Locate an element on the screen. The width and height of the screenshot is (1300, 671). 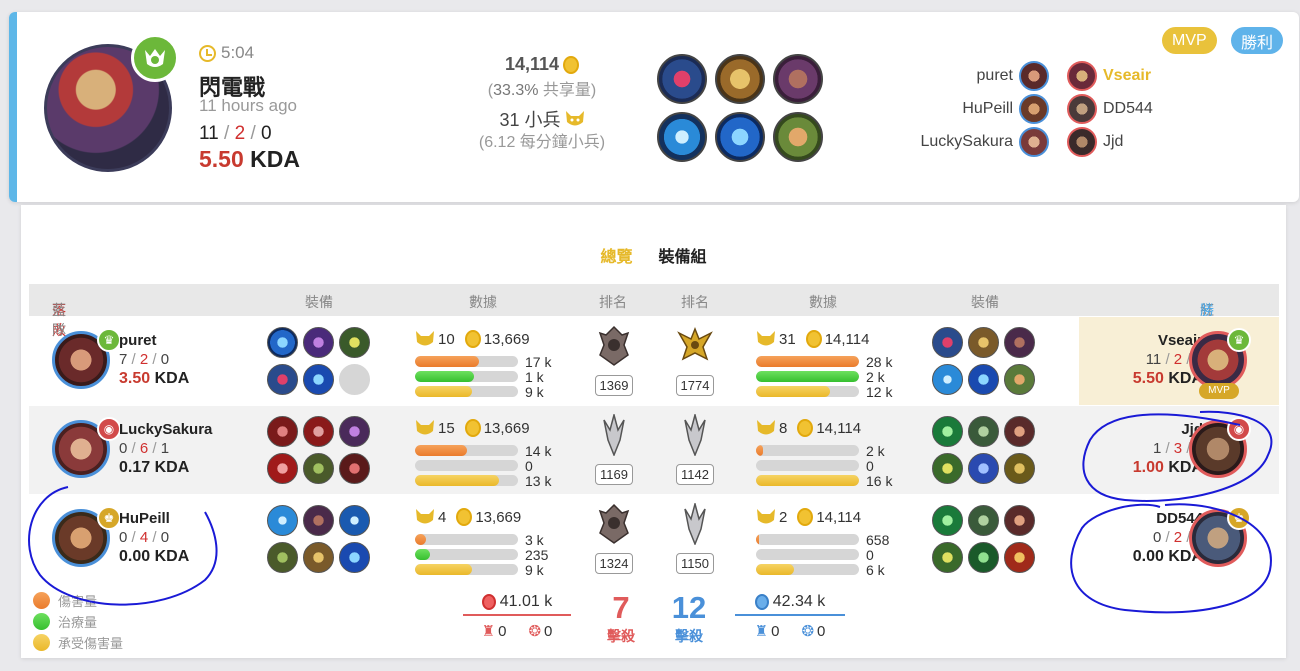
result-badge: 勝利 is located at coordinates (1257, 40).